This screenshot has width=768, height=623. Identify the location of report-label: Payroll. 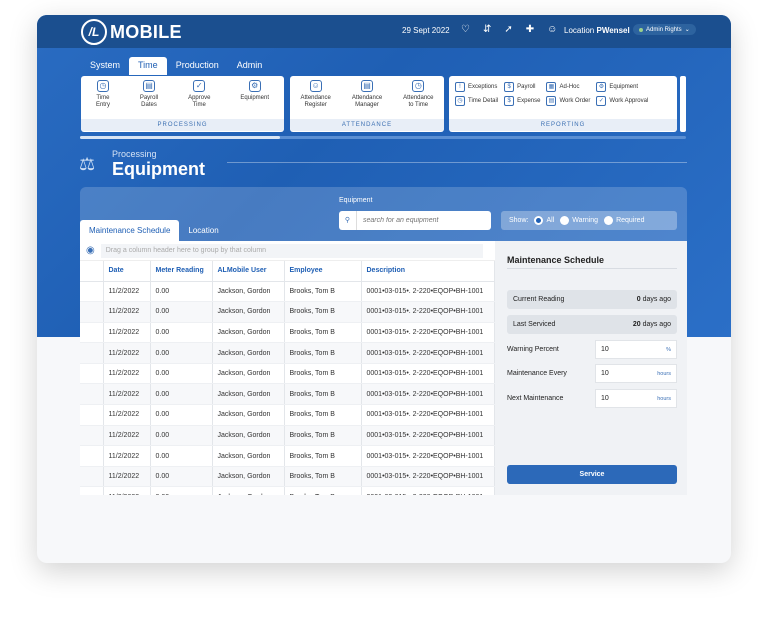
(526, 87).